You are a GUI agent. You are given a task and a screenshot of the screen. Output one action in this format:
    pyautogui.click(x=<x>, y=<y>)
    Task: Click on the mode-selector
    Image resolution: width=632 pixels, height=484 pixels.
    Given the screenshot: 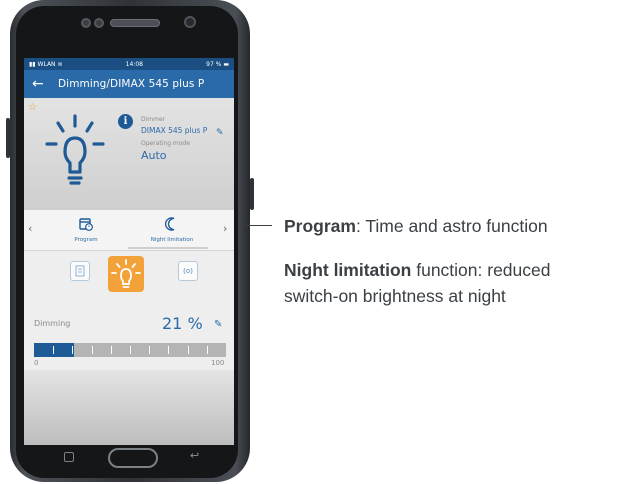 What is the action you would take?
    pyautogui.click(x=129, y=280)
    